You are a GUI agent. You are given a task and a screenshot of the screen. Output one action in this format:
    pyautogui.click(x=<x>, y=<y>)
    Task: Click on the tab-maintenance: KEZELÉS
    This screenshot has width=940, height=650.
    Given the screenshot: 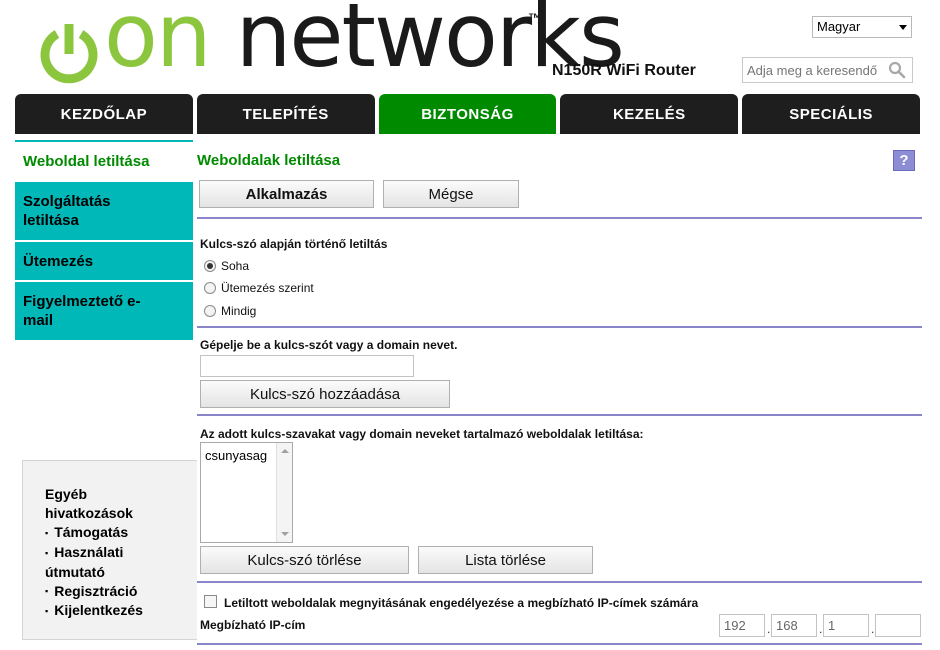 What is the action you would take?
    pyautogui.click(x=649, y=114)
    